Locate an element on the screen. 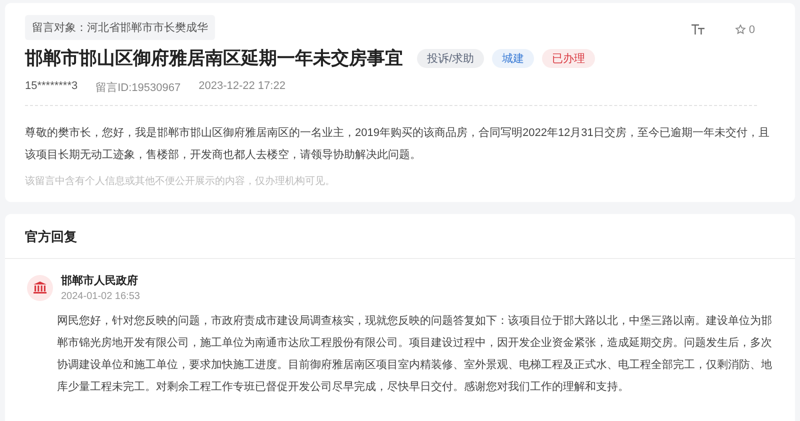 Image resolution: width=800 pixels, height=421 pixels. author-id: 15********3 is located at coordinates (51, 87).